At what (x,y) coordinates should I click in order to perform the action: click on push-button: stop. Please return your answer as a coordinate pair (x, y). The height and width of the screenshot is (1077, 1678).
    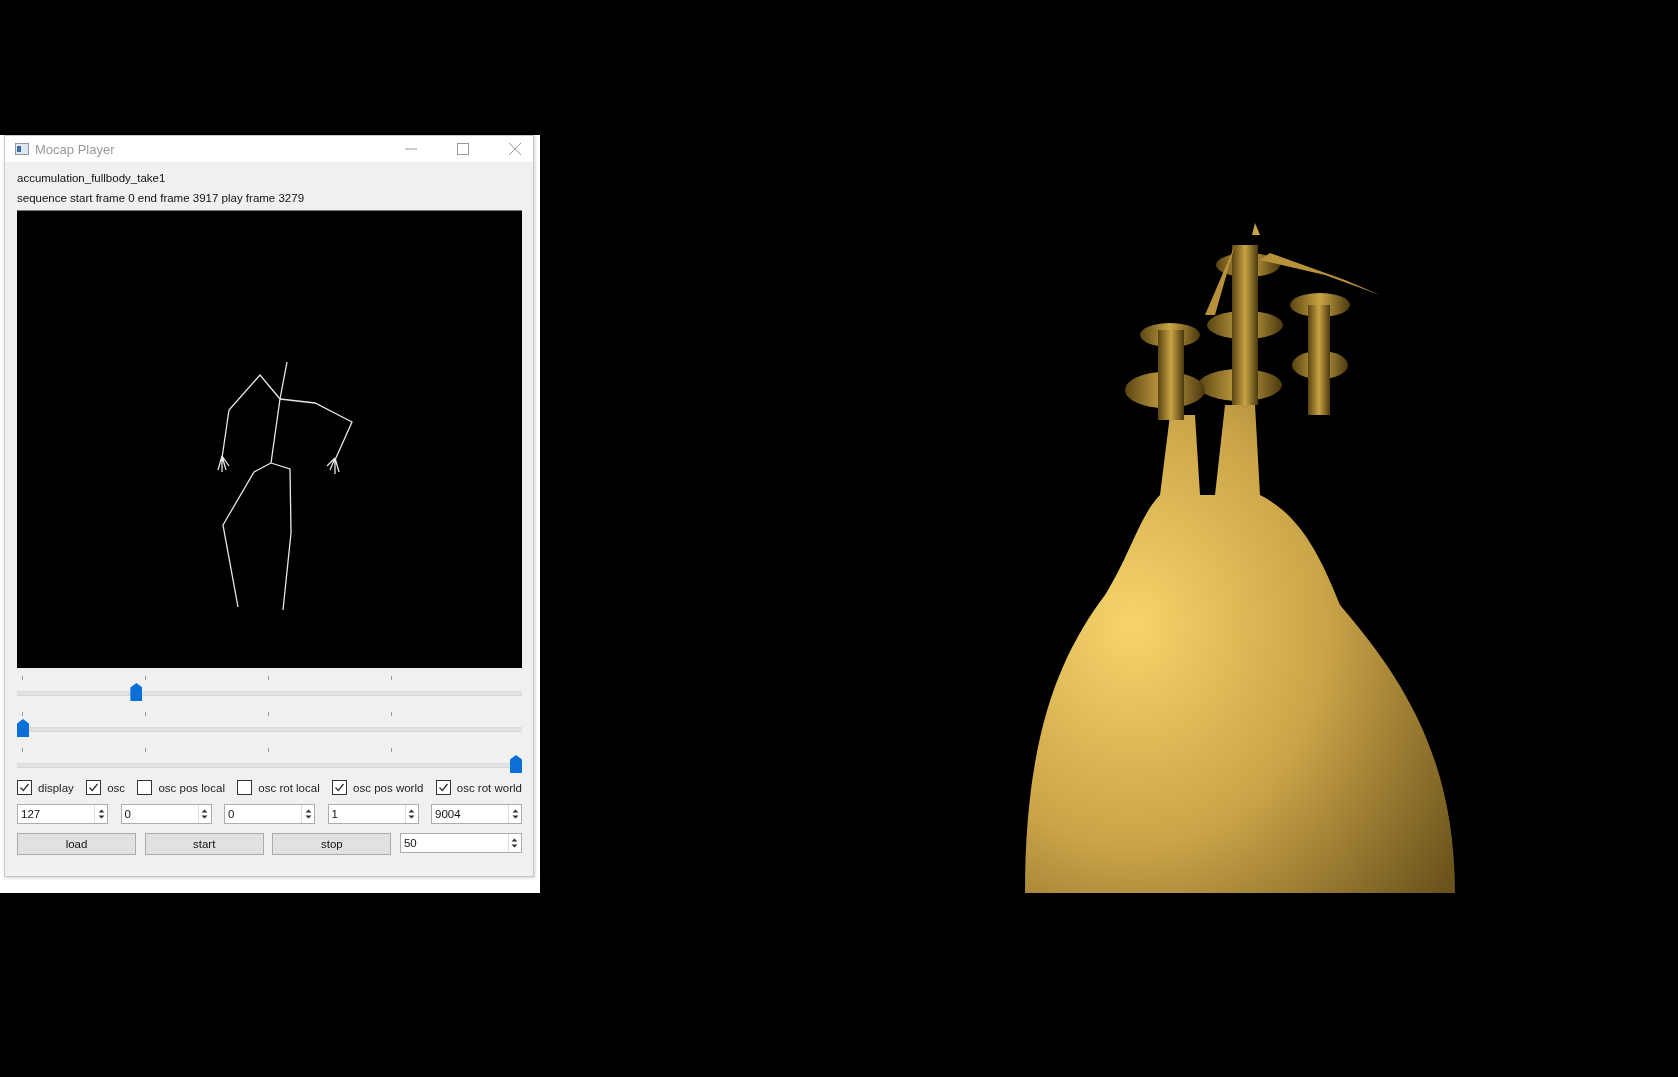
    Looking at the image, I should click on (332, 844).